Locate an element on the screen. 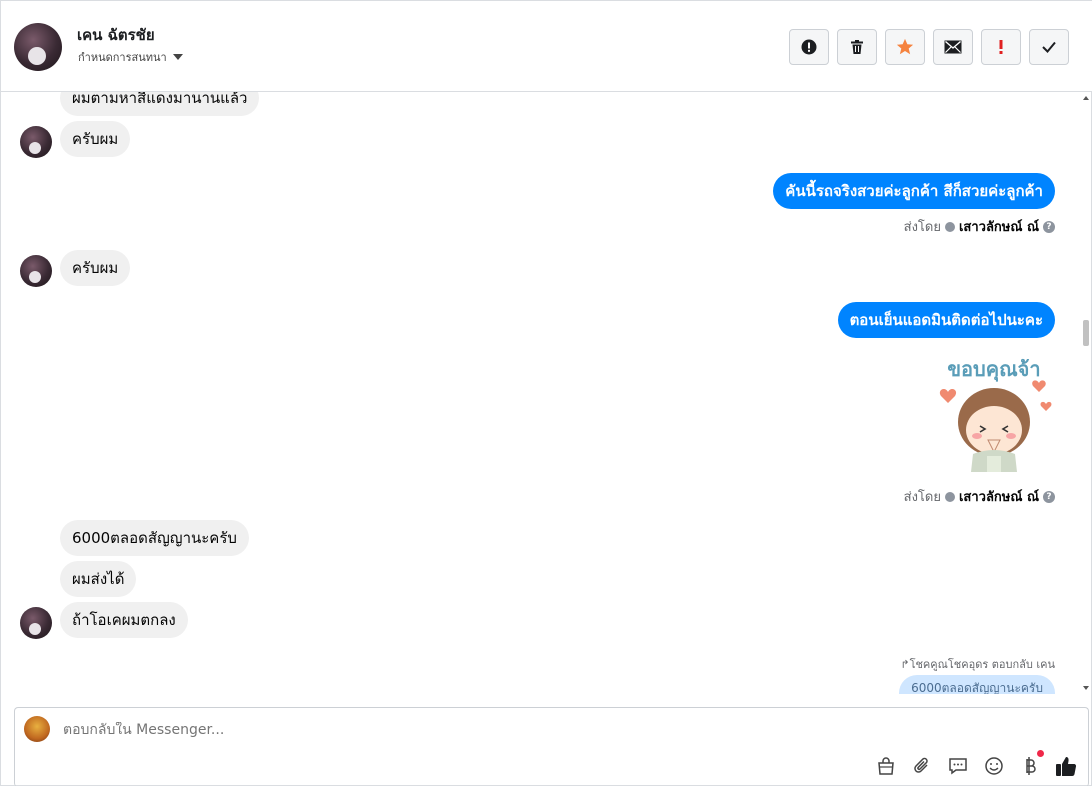 The image size is (1092, 786). star-button is located at coordinates (905, 47).